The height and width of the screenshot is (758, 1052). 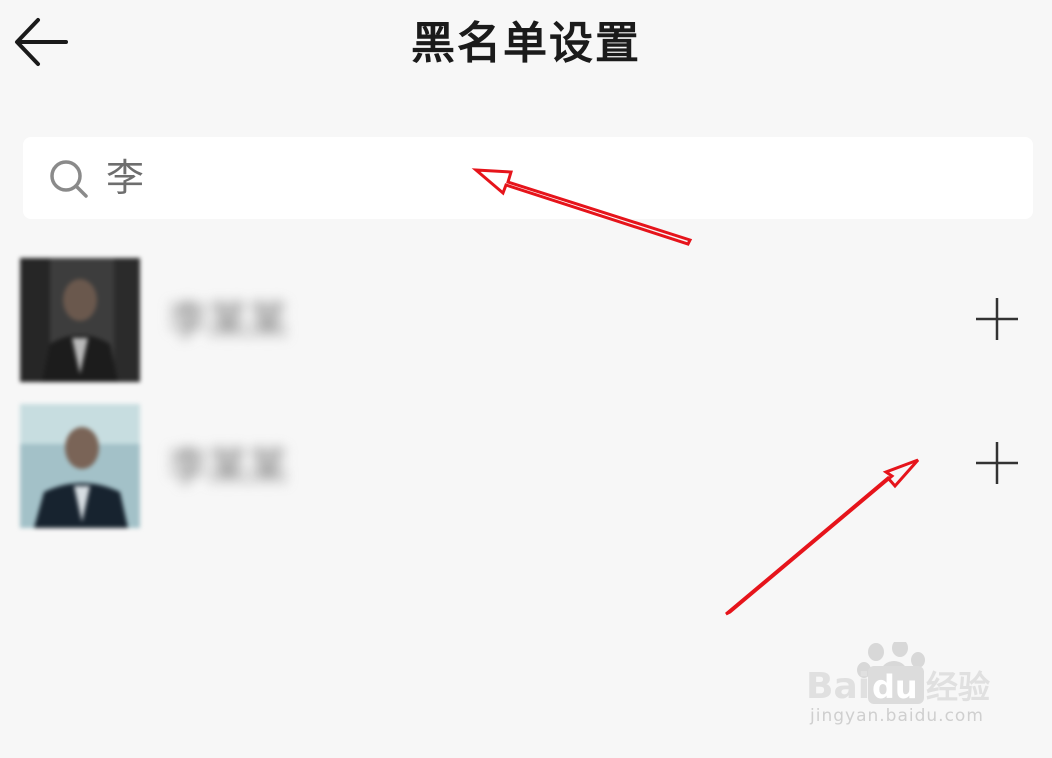 What do you see at coordinates (69, 179) in the screenshot?
I see `search-icon` at bounding box center [69, 179].